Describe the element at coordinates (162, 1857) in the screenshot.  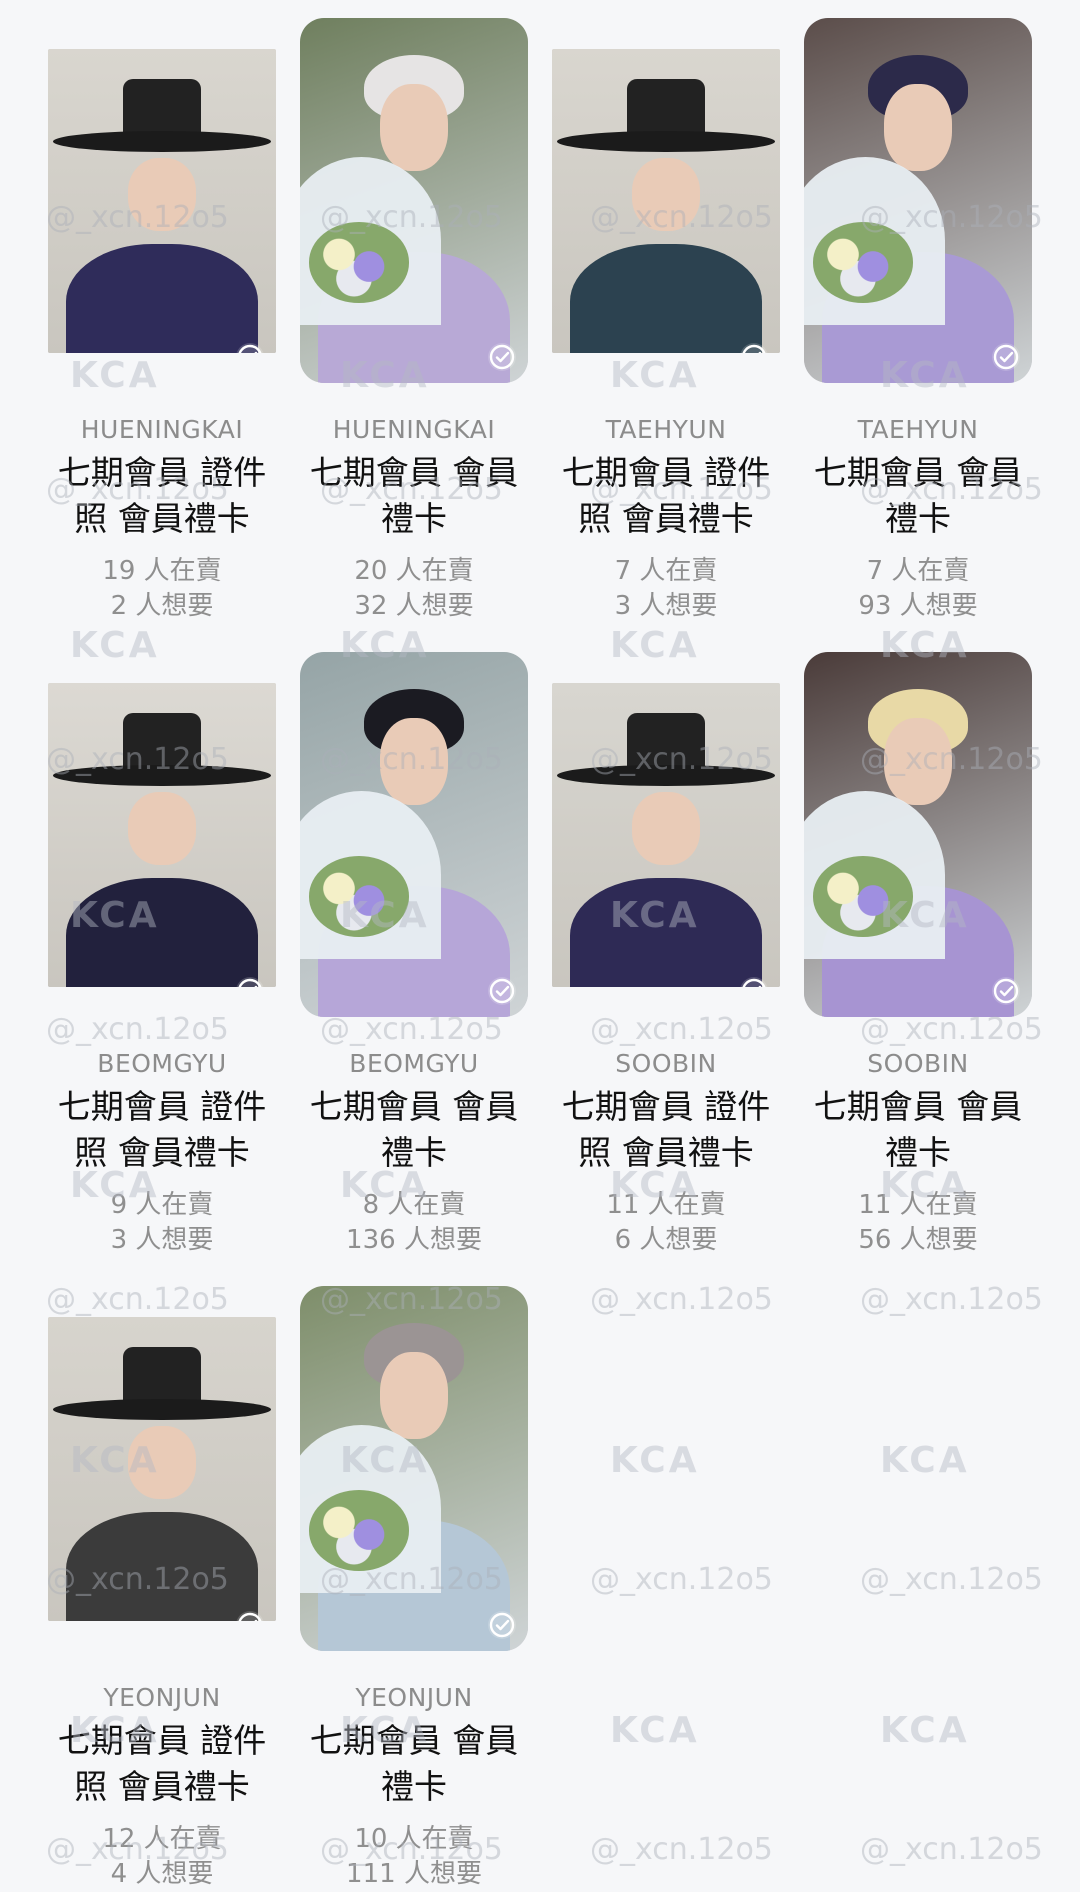
I see `card-stats: 12 人在賣 4 人想要` at that location.